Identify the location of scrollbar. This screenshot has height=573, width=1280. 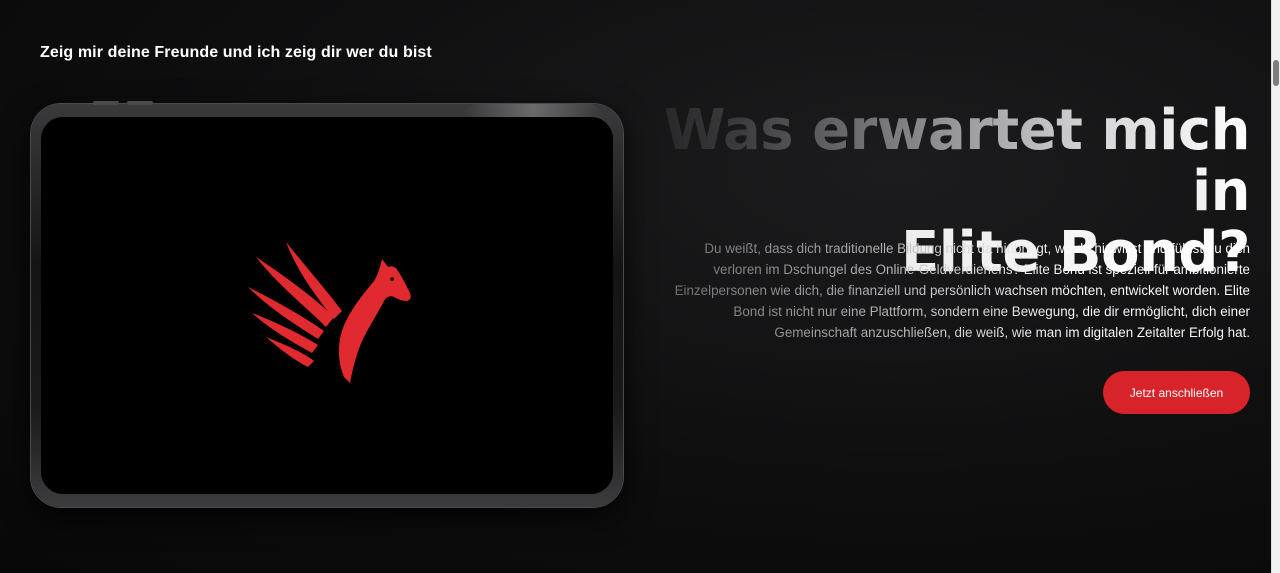
(1275, 286).